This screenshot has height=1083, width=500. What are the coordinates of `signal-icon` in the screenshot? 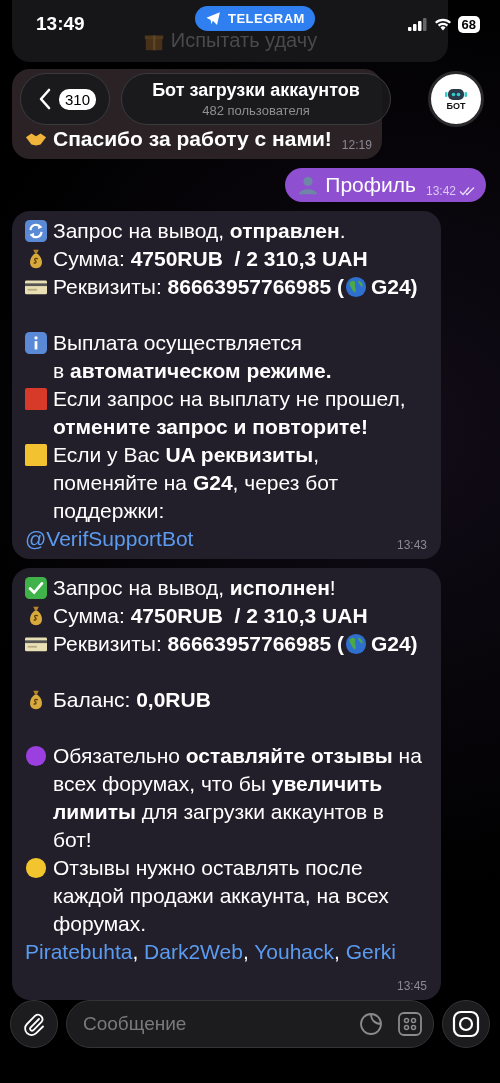 It's located at (417, 24).